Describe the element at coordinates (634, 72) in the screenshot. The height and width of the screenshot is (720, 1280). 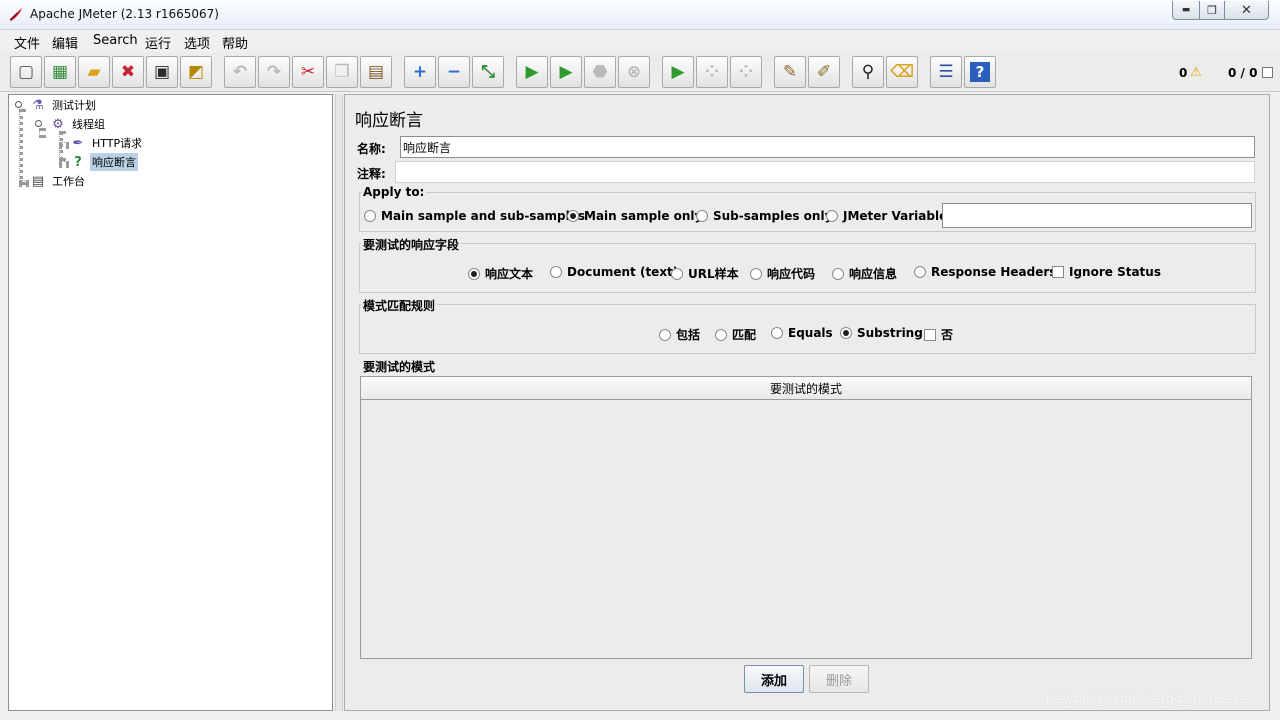
I see `shutdown-toolbar-button: ⊗` at that location.